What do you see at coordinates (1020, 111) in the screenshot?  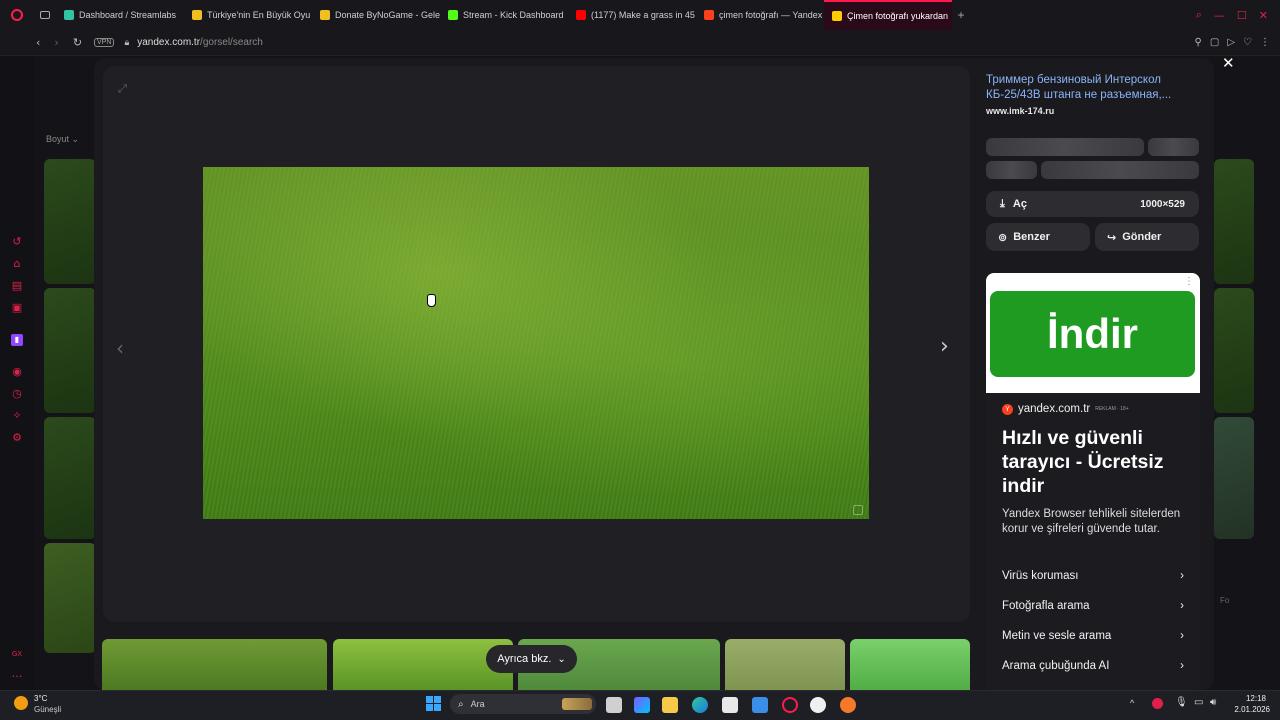 I see `source-site: www.imk-174.ru` at bounding box center [1020, 111].